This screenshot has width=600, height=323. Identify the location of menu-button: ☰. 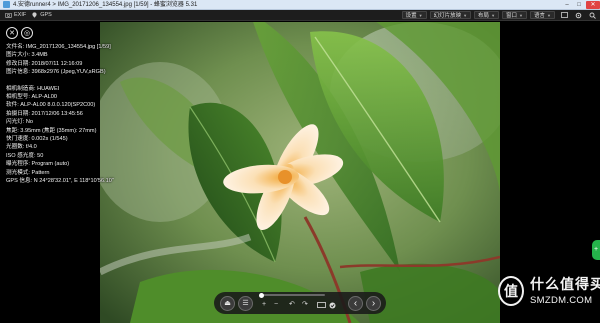
(245, 303).